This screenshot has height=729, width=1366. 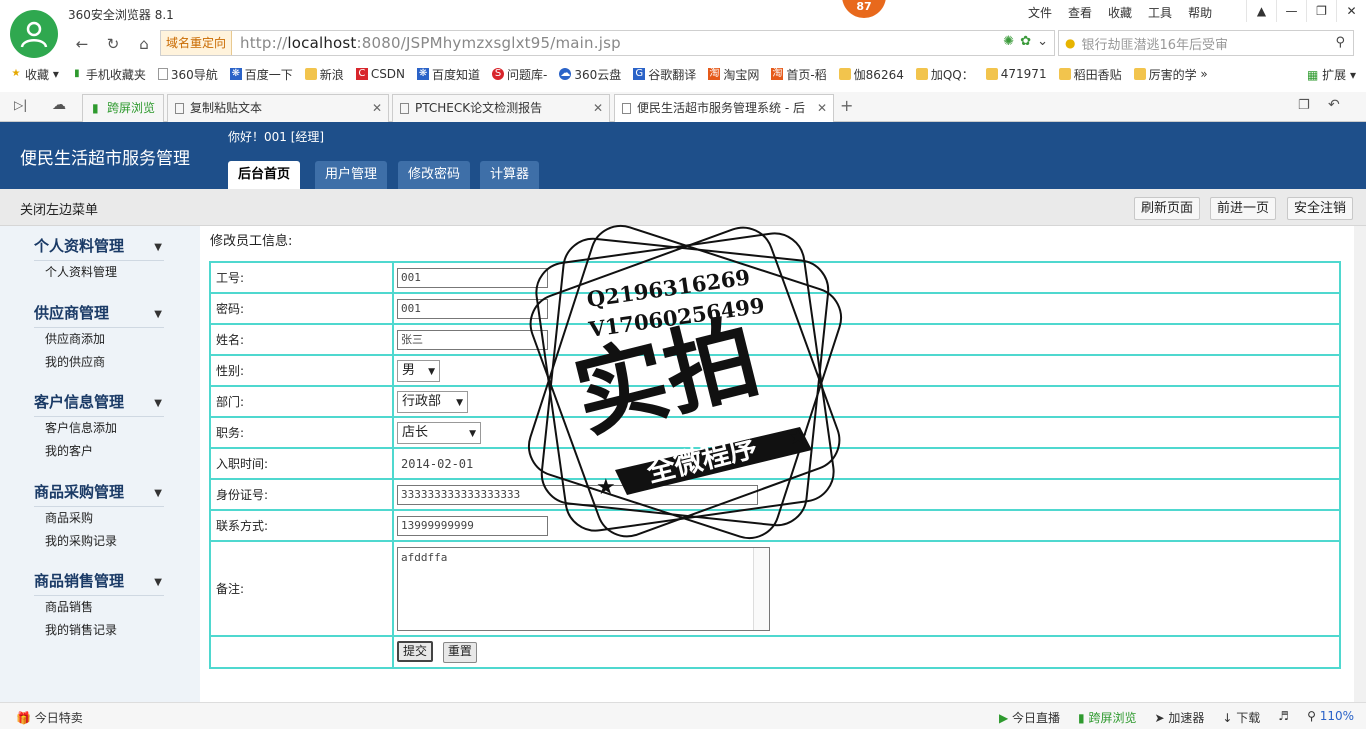 I want to click on tab-active-app: 便民生活超市服务管理系统 - 后 ✕, so click(x=724, y=108).